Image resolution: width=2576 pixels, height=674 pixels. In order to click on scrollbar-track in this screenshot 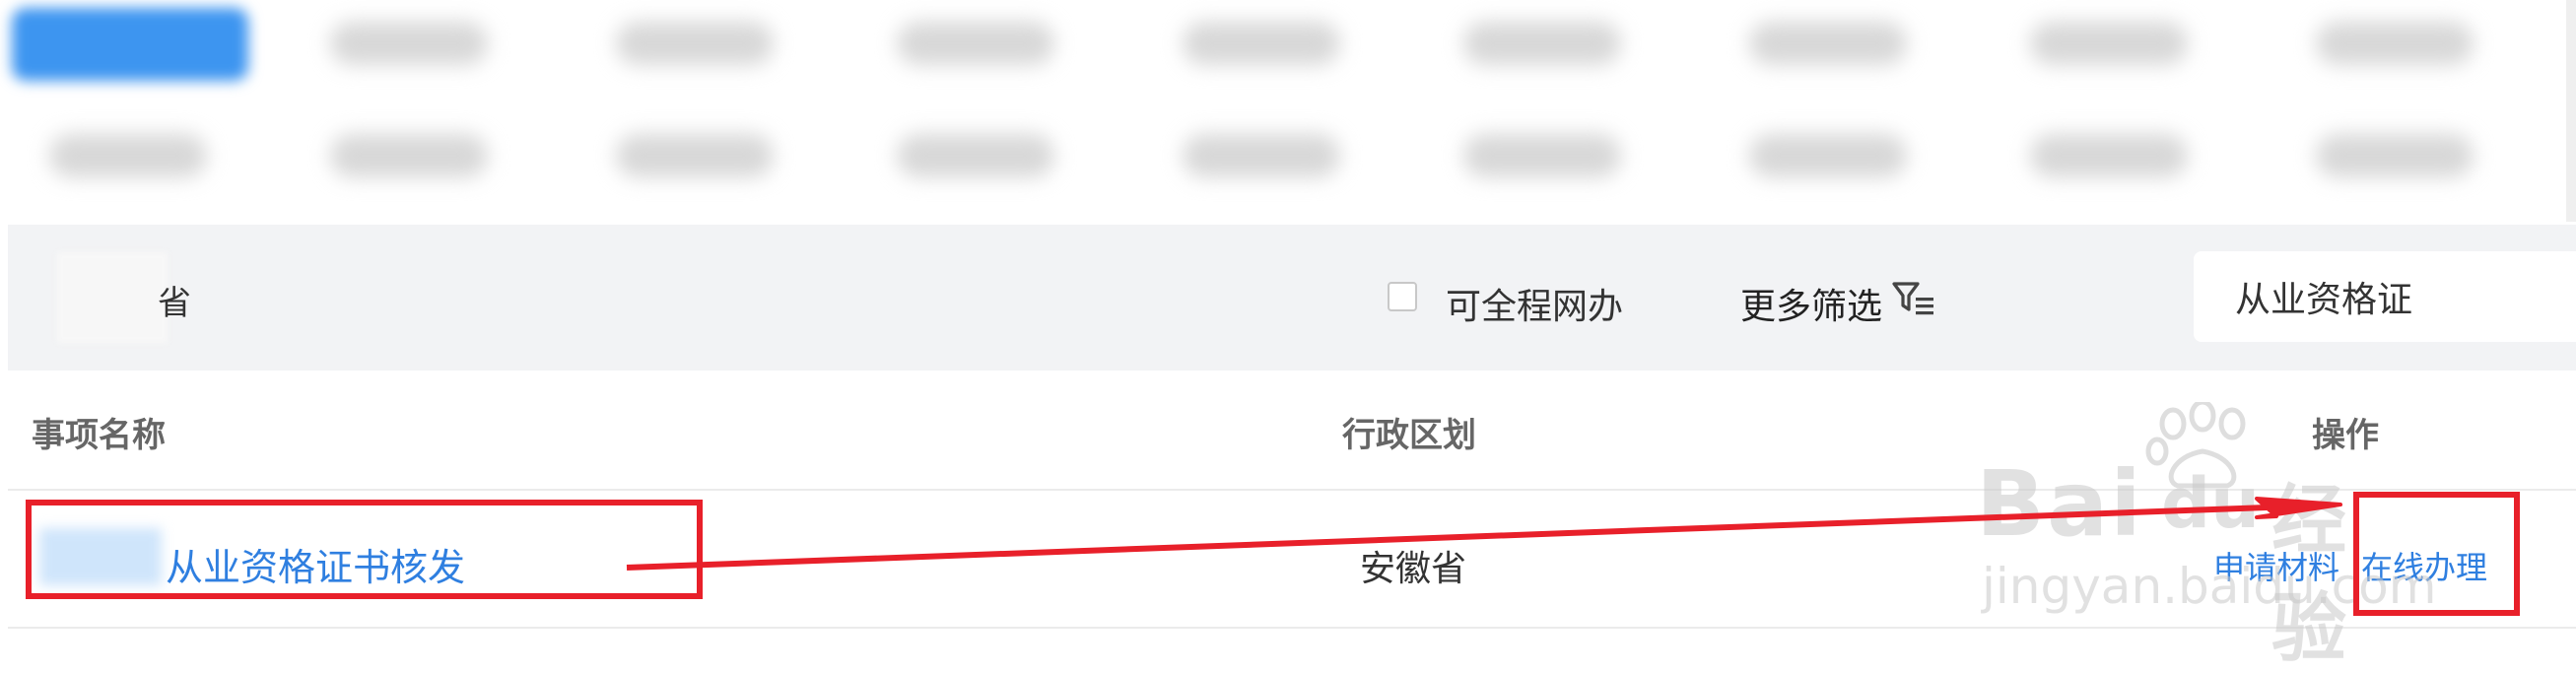, I will do `click(2571, 111)`.